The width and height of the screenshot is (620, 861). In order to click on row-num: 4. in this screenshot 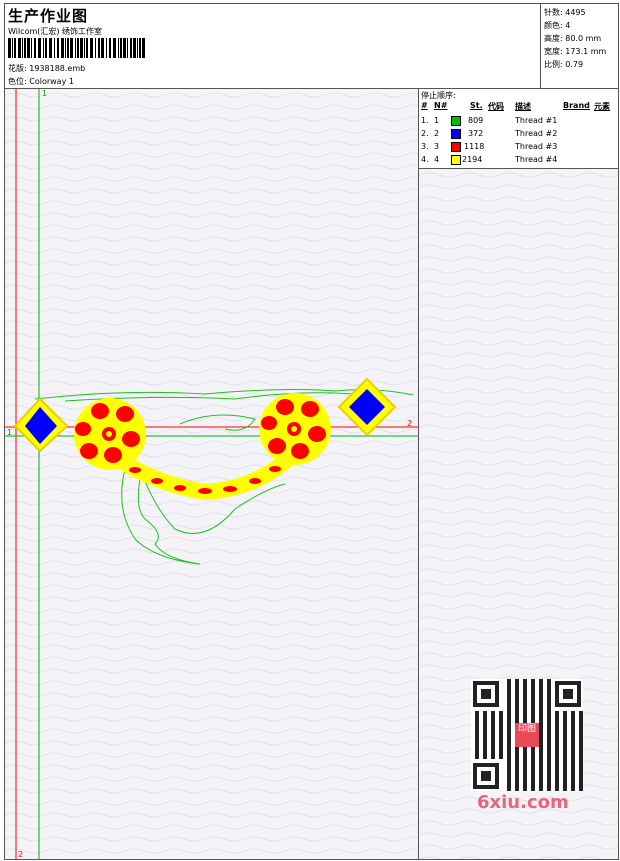, I will do `click(425, 159)`.